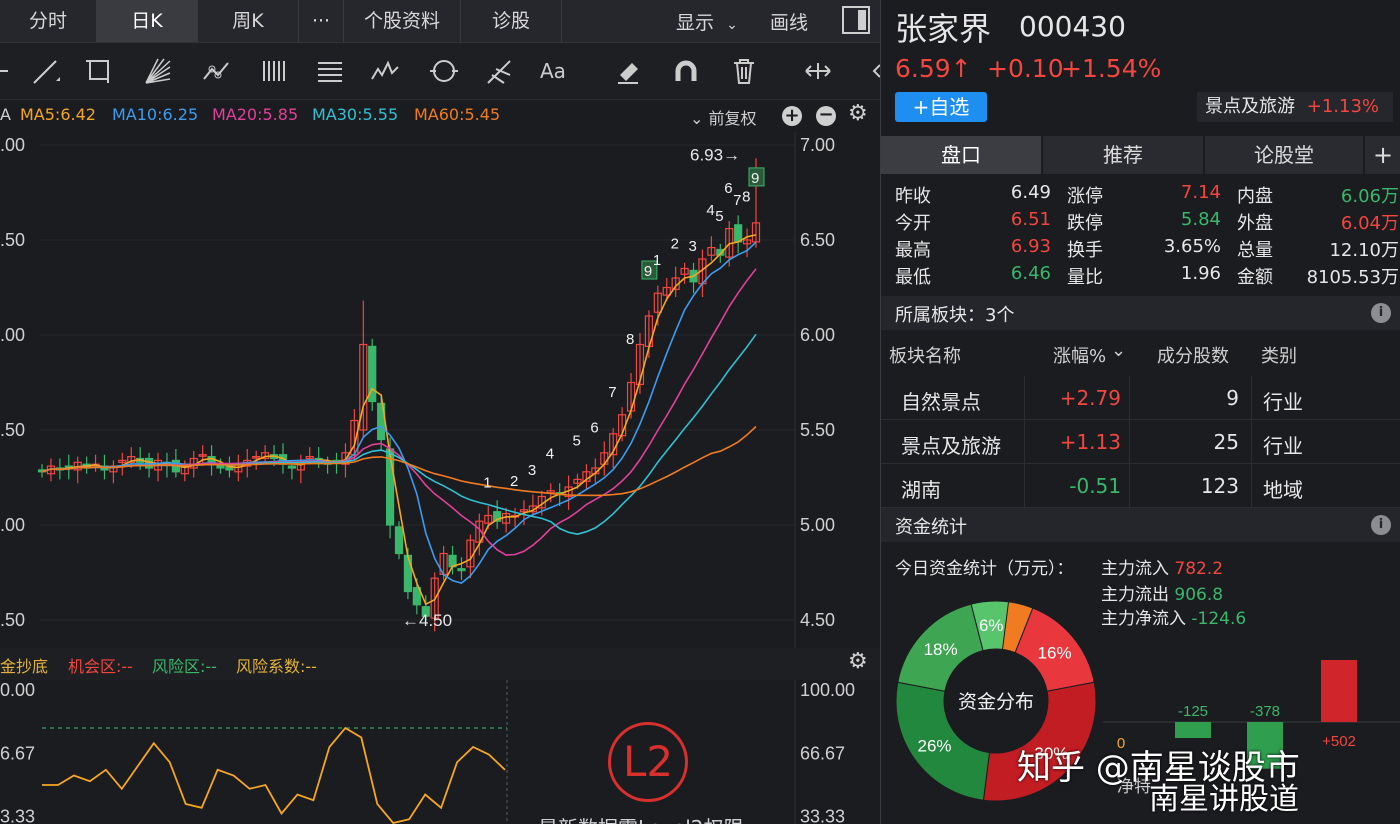 This screenshot has width=1400, height=824. Describe the element at coordinates (216, 71) in the screenshot. I see `wave-tool-icon` at that location.